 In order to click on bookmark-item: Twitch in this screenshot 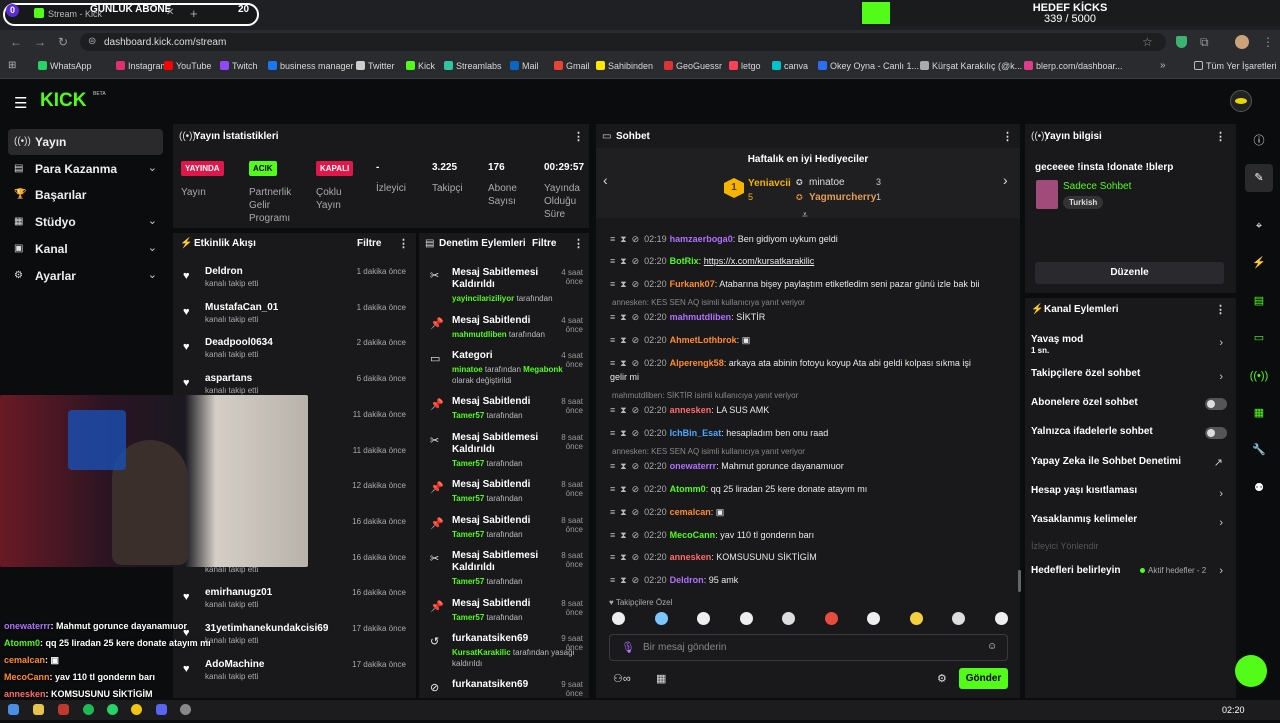, I will do `click(239, 66)`.